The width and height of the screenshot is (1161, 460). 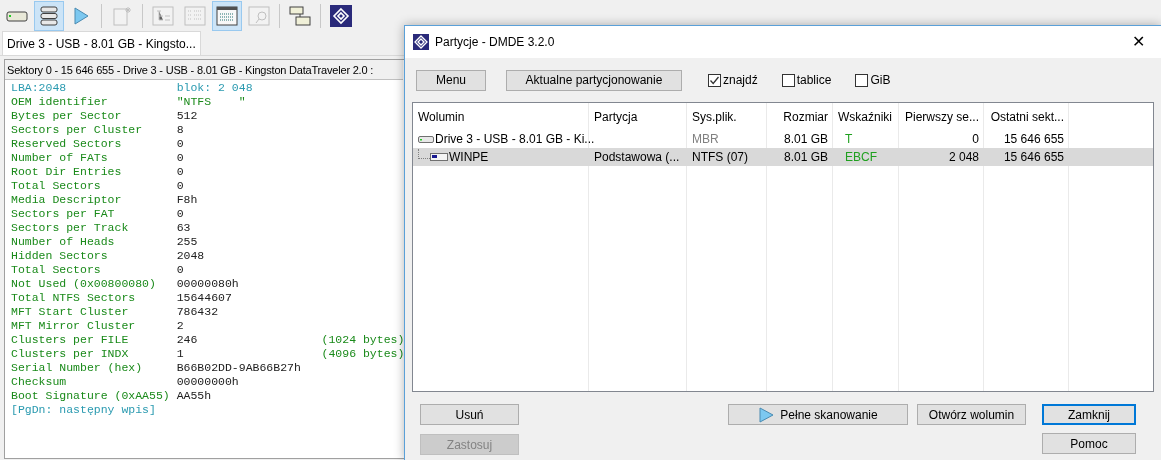 What do you see at coordinates (594, 80) in the screenshot?
I see `partitioning-button: Aktualne partycjonowanie` at bounding box center [594, 80].